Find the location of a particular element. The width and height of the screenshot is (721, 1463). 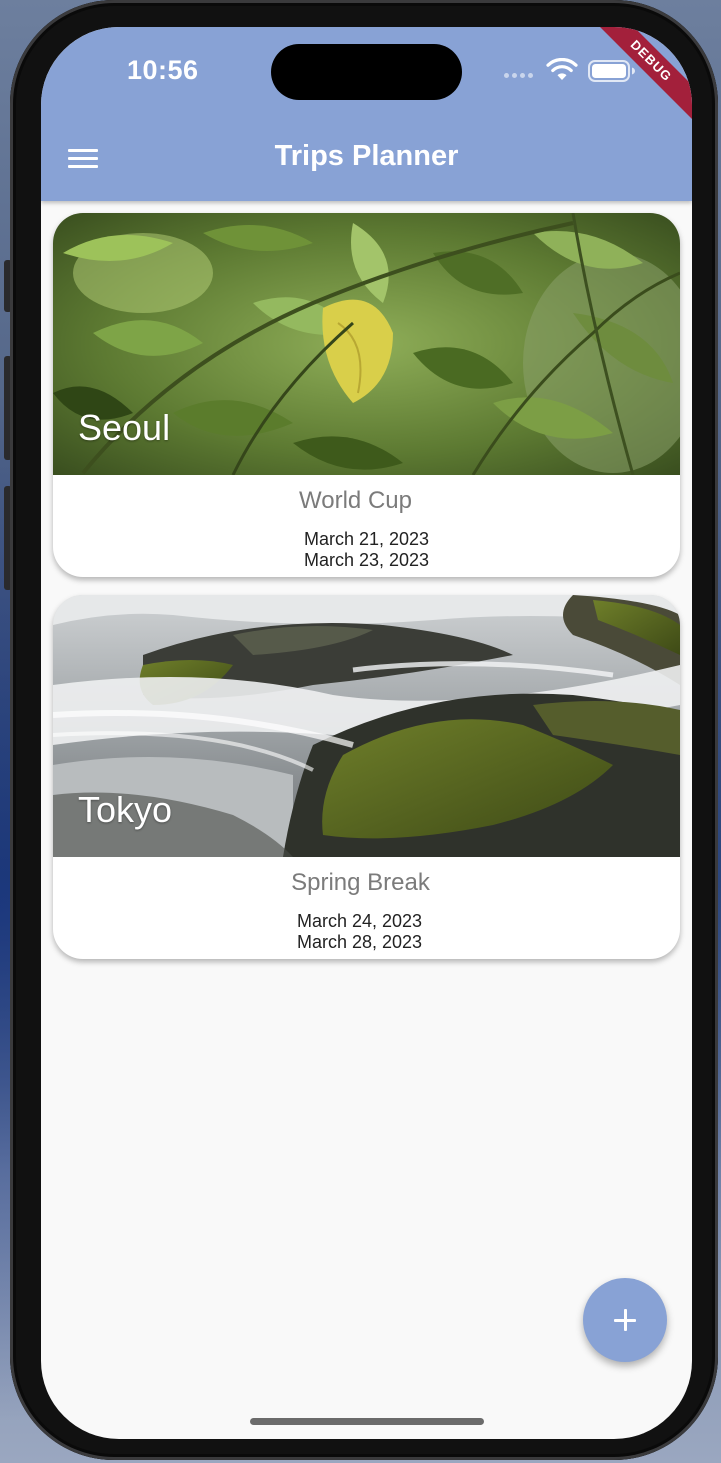

trip-city: Tokyo is located at coordinates (125, 809).